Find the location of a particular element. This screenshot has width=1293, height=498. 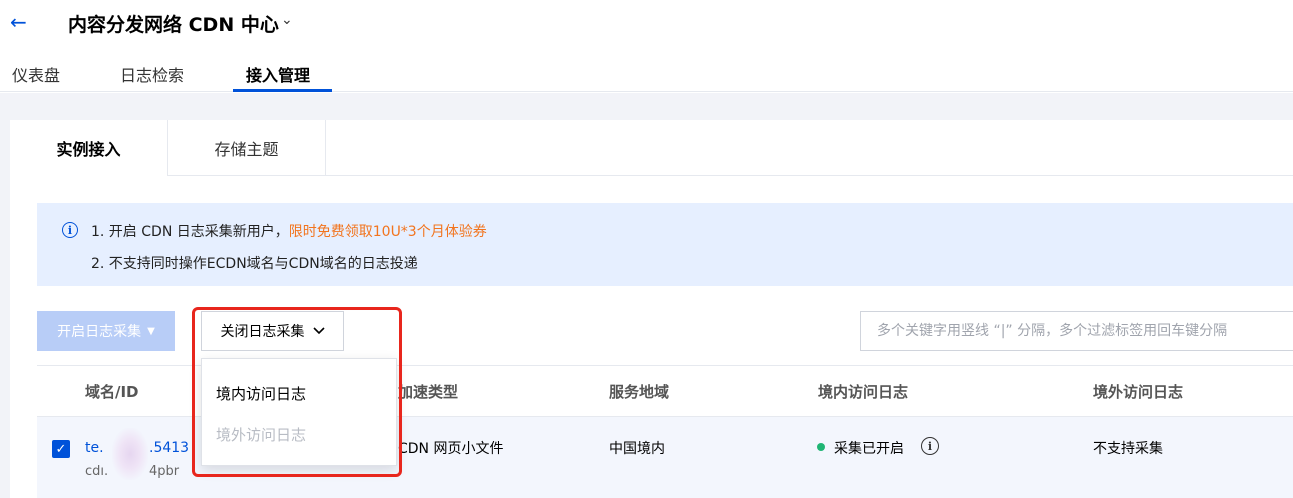

dropdown-item-domestic-log: 境内访问日志 is located at coordinates (261, 393).